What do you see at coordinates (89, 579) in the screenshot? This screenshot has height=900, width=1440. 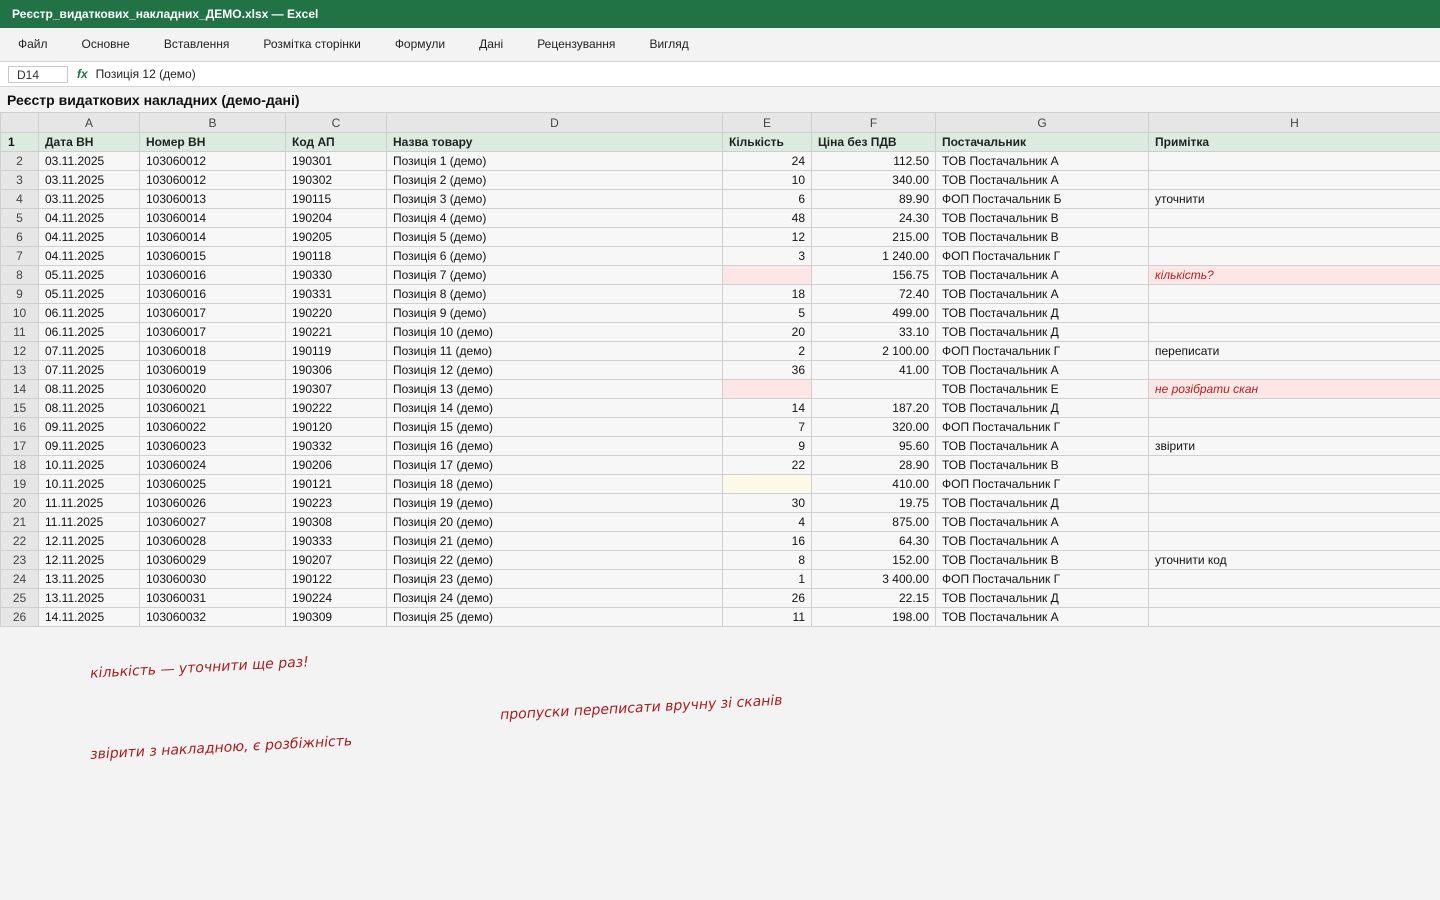 I see `cell-date: 13.11.2025` at bounding box center [89, 579].